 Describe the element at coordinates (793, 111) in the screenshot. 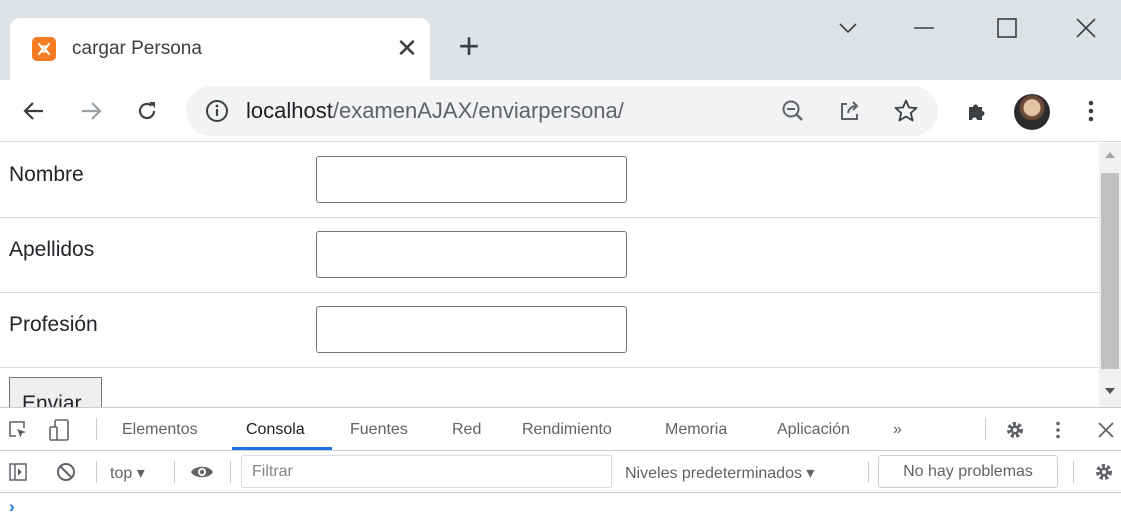

I see `zoom-out-icon` at that location.